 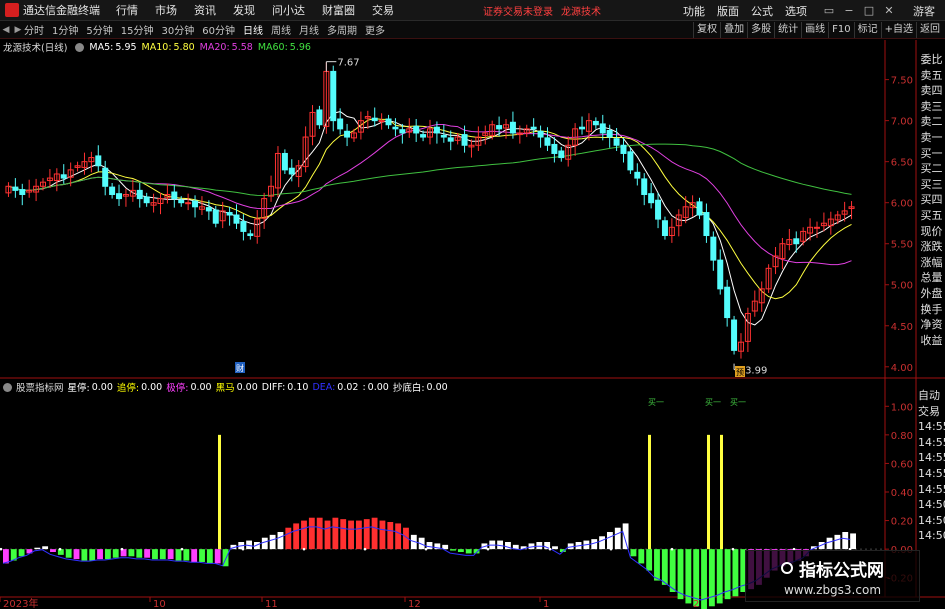 I want to click on menu-layout: 版面, so click(x=728, y=11).